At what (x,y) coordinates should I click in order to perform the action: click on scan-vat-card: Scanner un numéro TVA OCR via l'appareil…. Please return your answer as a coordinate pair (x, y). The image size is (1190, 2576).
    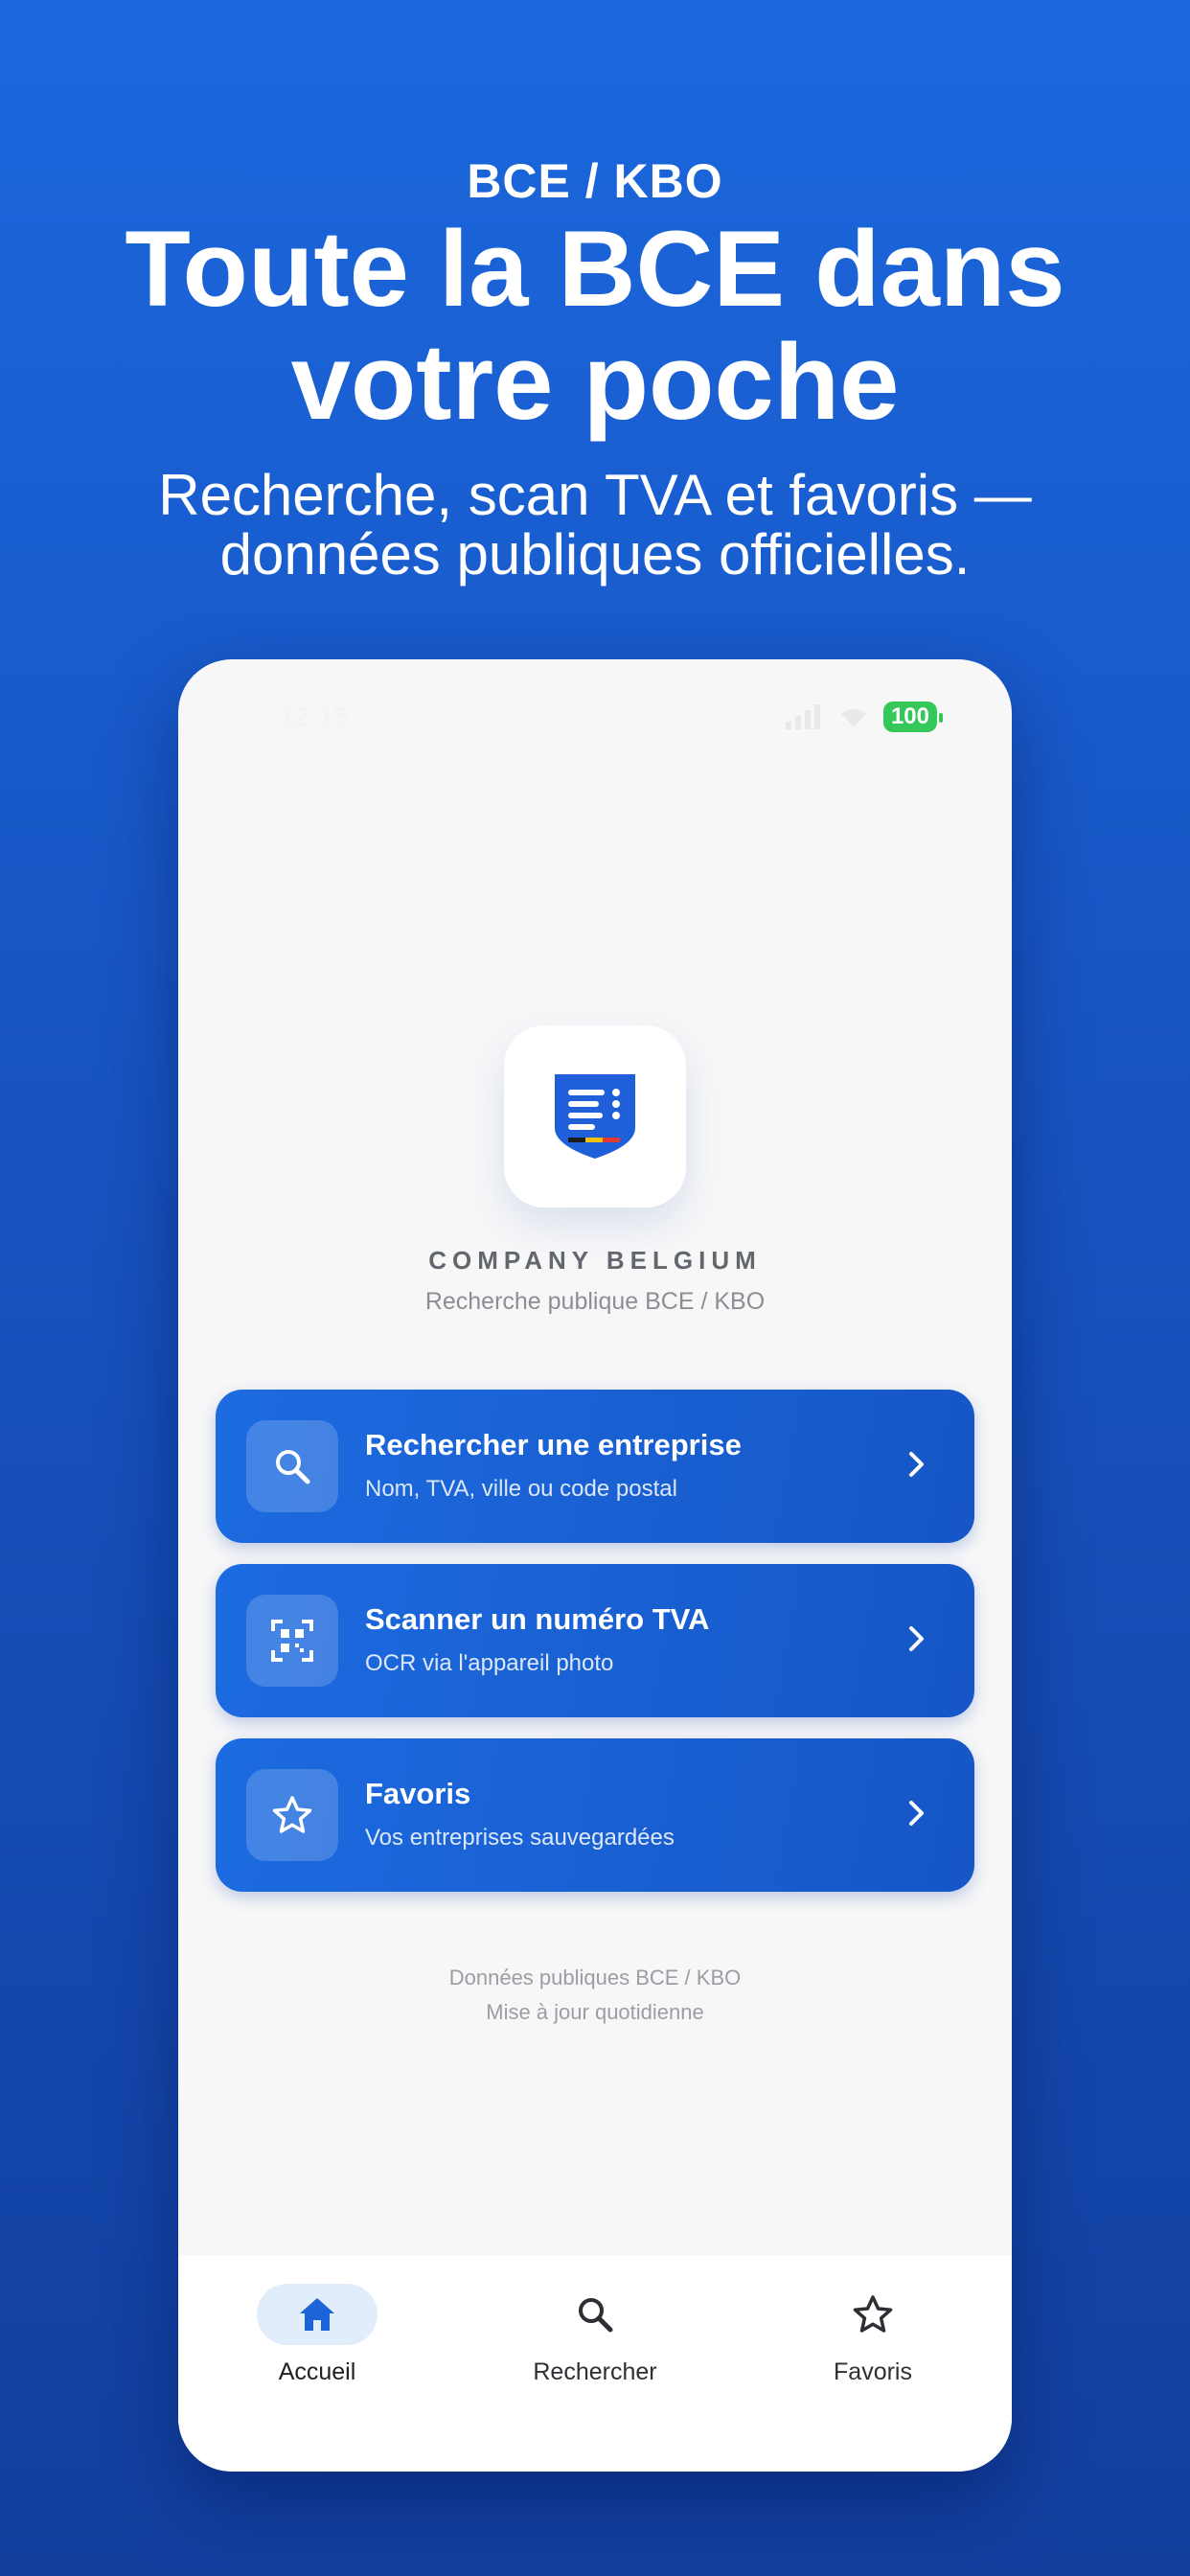
    Looking at the image, I should click on (595, 1640).